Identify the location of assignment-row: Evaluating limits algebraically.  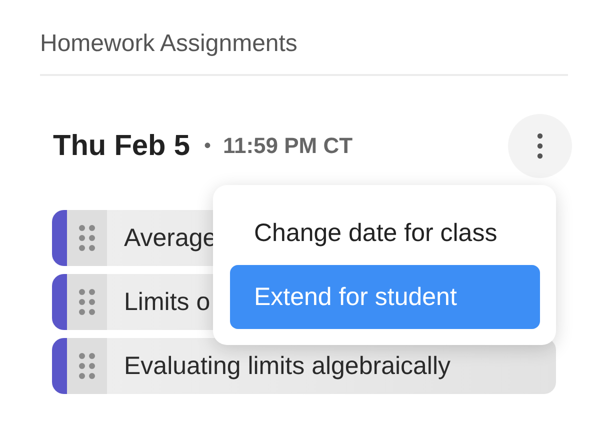
(304, 366).